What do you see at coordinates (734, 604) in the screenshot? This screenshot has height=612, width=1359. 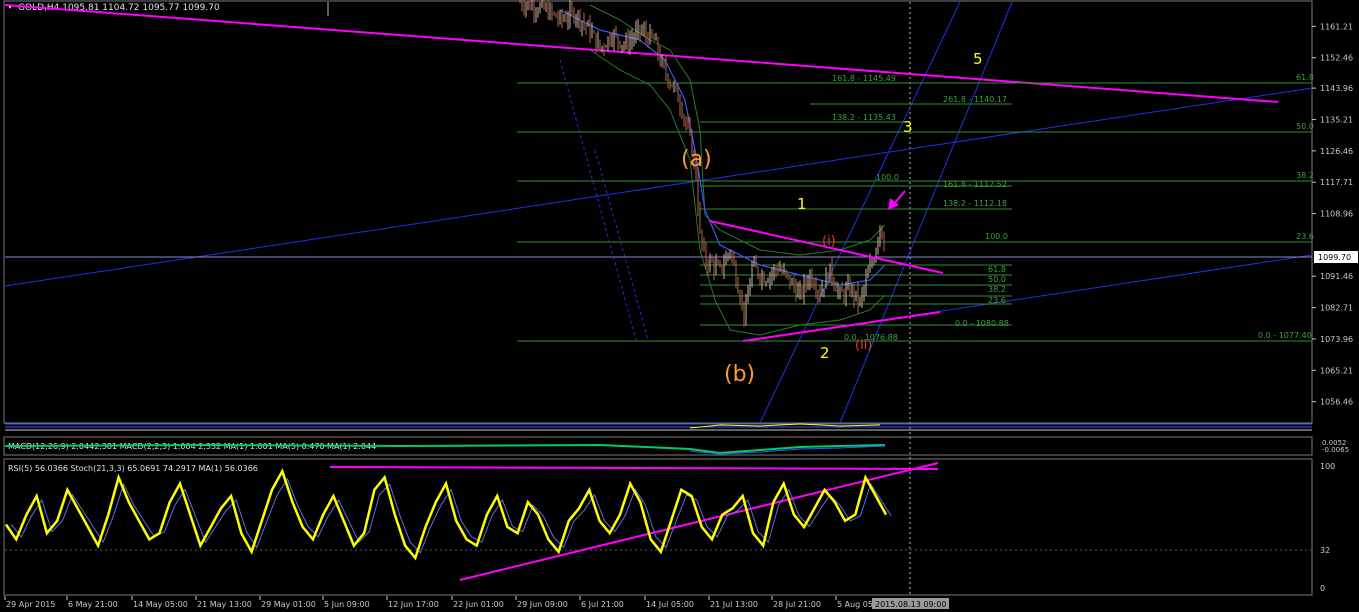 I see `time-tick-label: 21 Jul 13:00` at bounding box center [734, 604].